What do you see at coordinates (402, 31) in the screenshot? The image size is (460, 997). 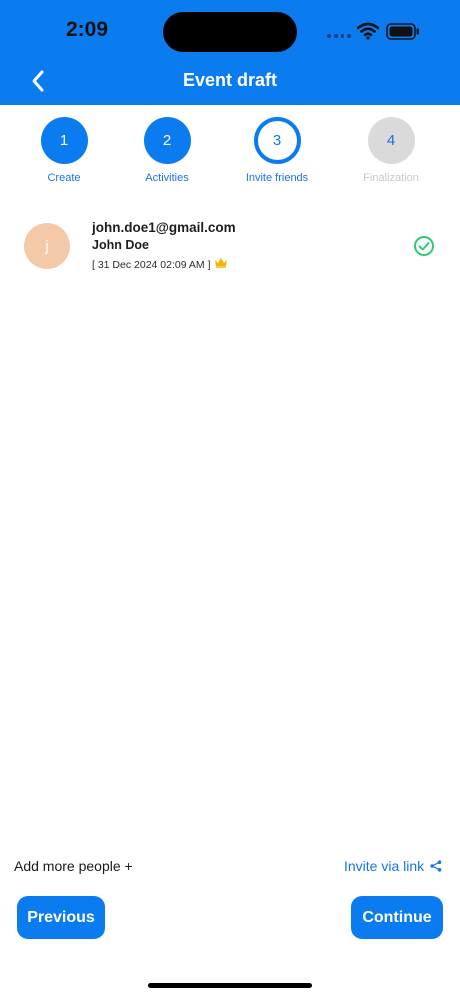 I see `battery-icon` at bounding box center [402, 31].